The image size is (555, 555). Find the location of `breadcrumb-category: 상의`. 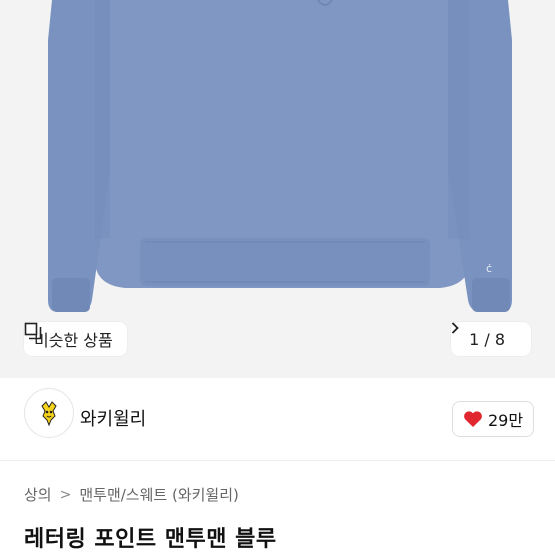

breadcrumb-category: 상의 is located at coordinates (38, 494).